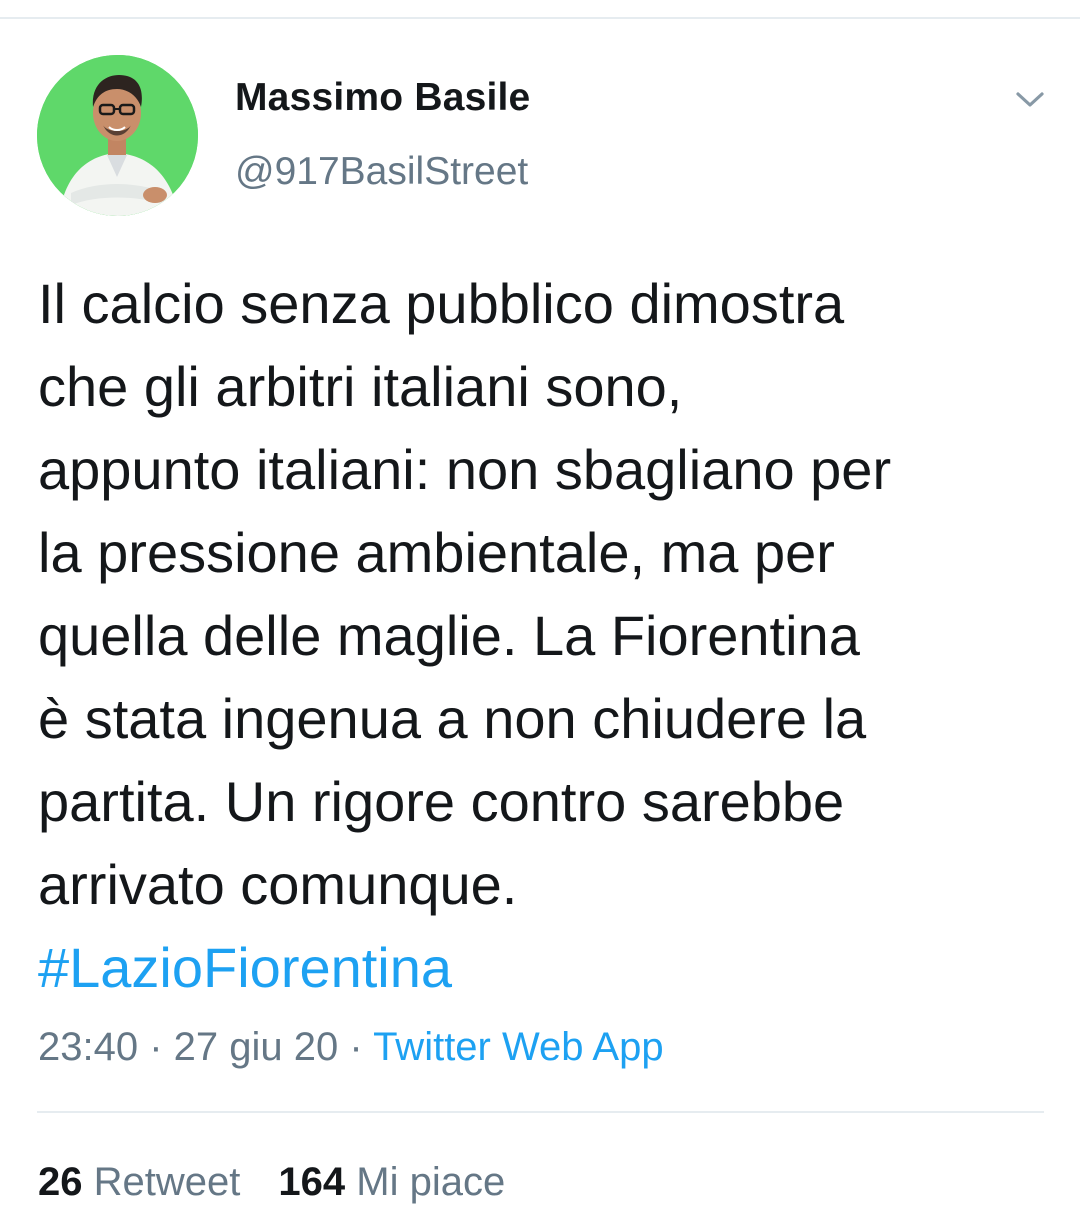 The height and width of the screenshot is (1229, 1080). I want to click on retweets-stat: 26 Retweet, so click(139, 1182).